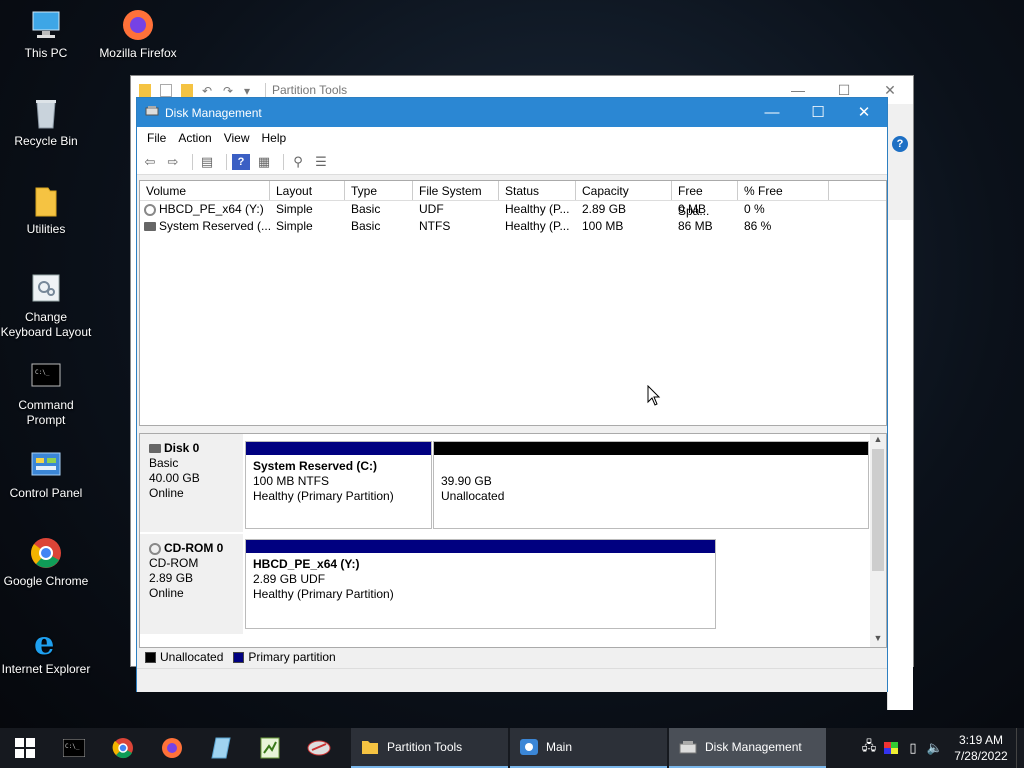  Describe the element at coordinates (150, 162) in the screenshot. I see `back-arrow-icon: ⇦` at that location.